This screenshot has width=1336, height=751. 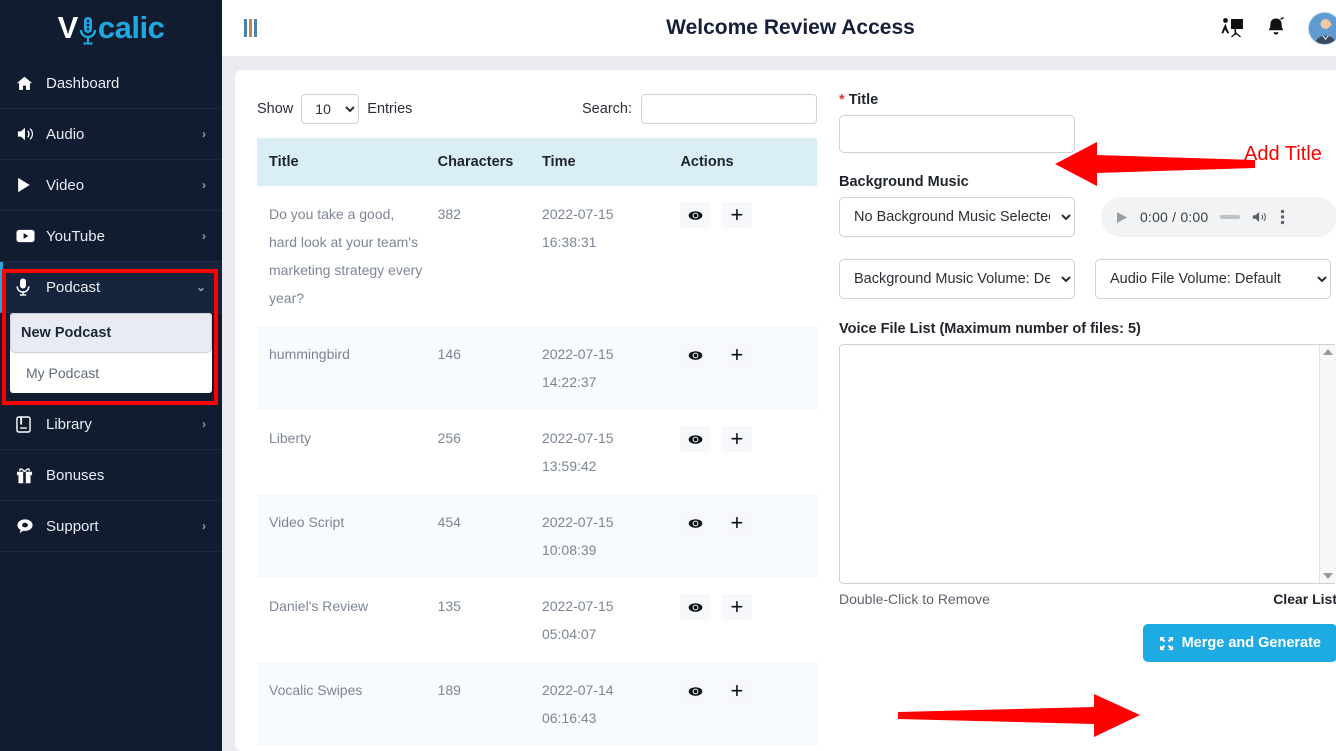 What do you see at coordinates (449, 522) in the screenshot?
I see `cell-characters: 454` at bounding box center [449, 522].